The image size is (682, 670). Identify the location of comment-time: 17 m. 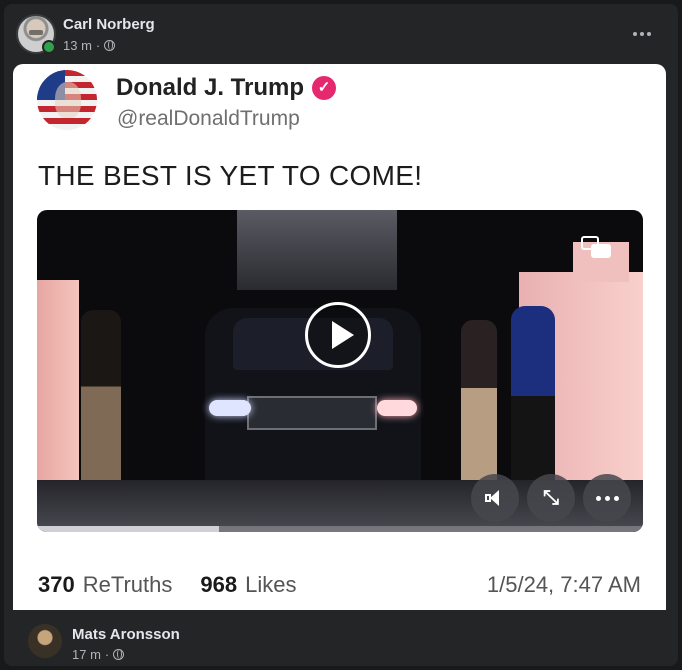
(86, 654).